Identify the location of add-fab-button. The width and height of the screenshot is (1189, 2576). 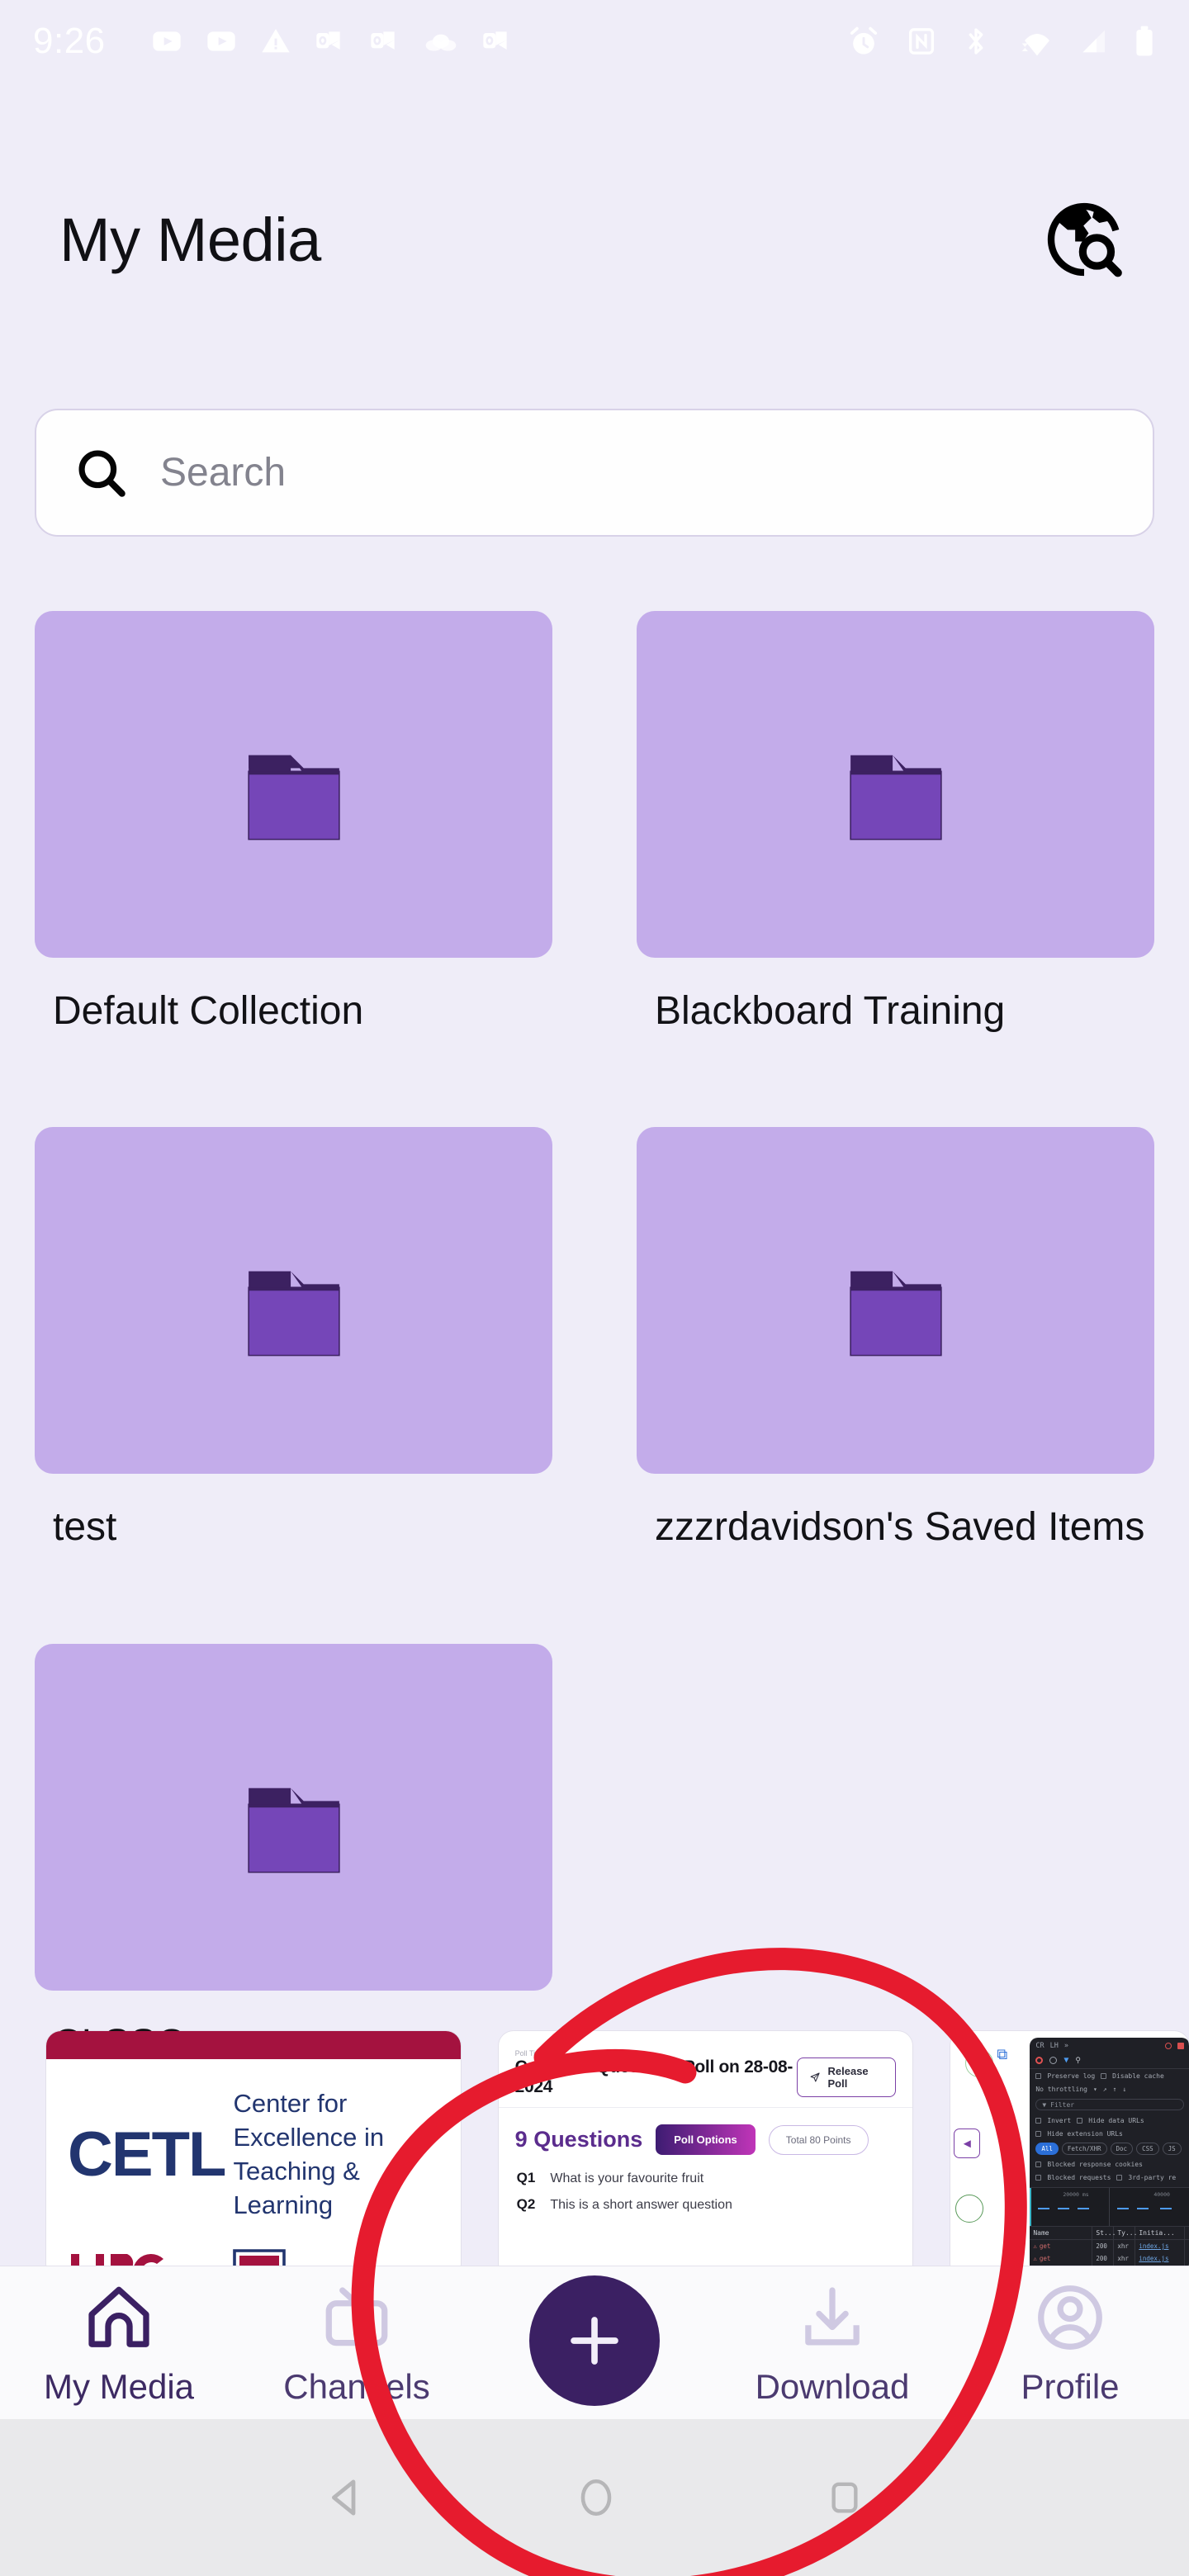
(594, 2340).